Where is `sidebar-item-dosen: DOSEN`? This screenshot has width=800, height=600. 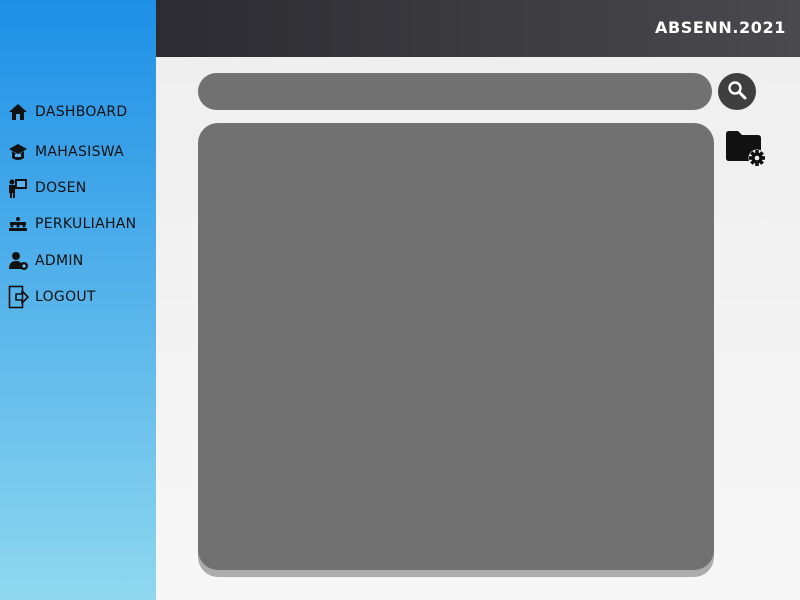
sidebar-item-dosen: DOSEN is located at coordinates (47, 188).